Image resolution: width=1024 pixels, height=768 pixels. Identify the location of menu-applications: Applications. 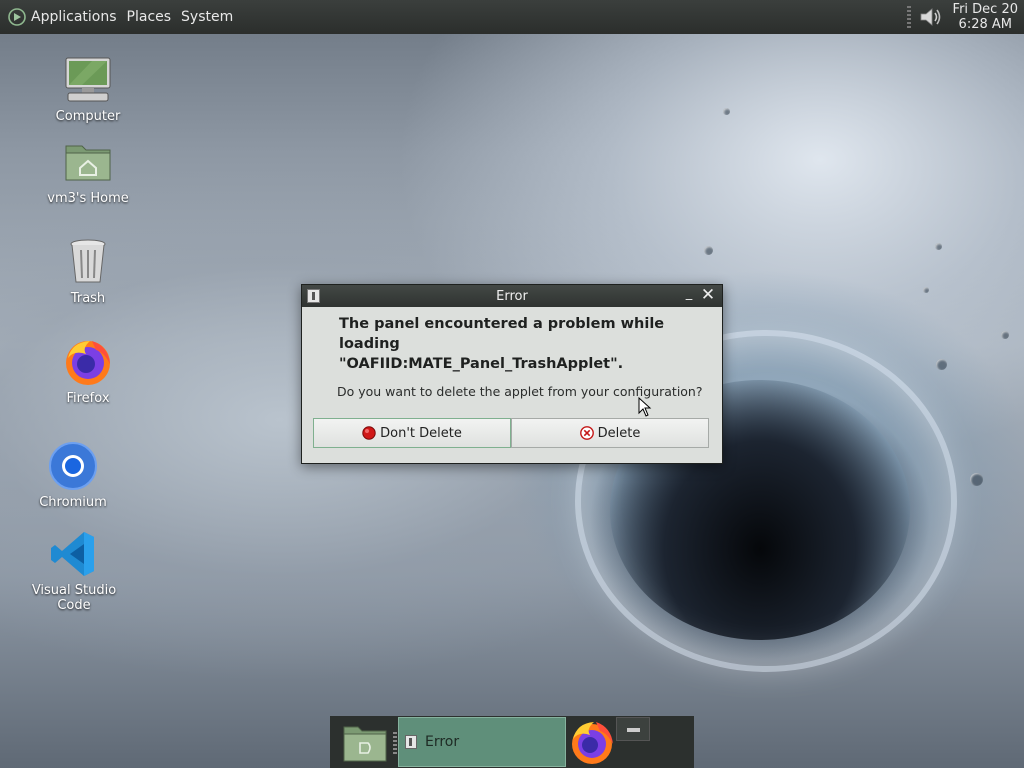
(74, 17).